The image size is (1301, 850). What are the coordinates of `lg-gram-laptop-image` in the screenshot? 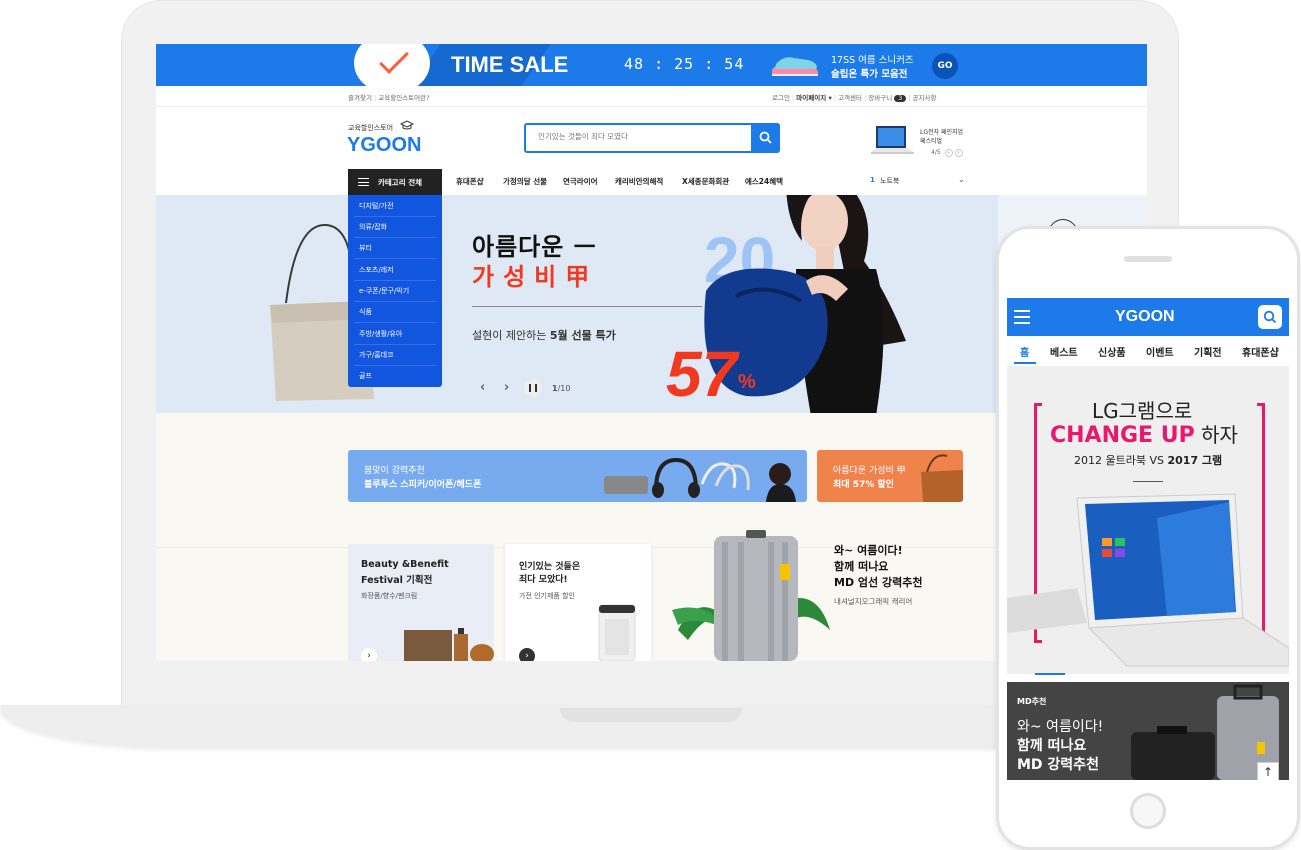 It's located at (1148, 580).